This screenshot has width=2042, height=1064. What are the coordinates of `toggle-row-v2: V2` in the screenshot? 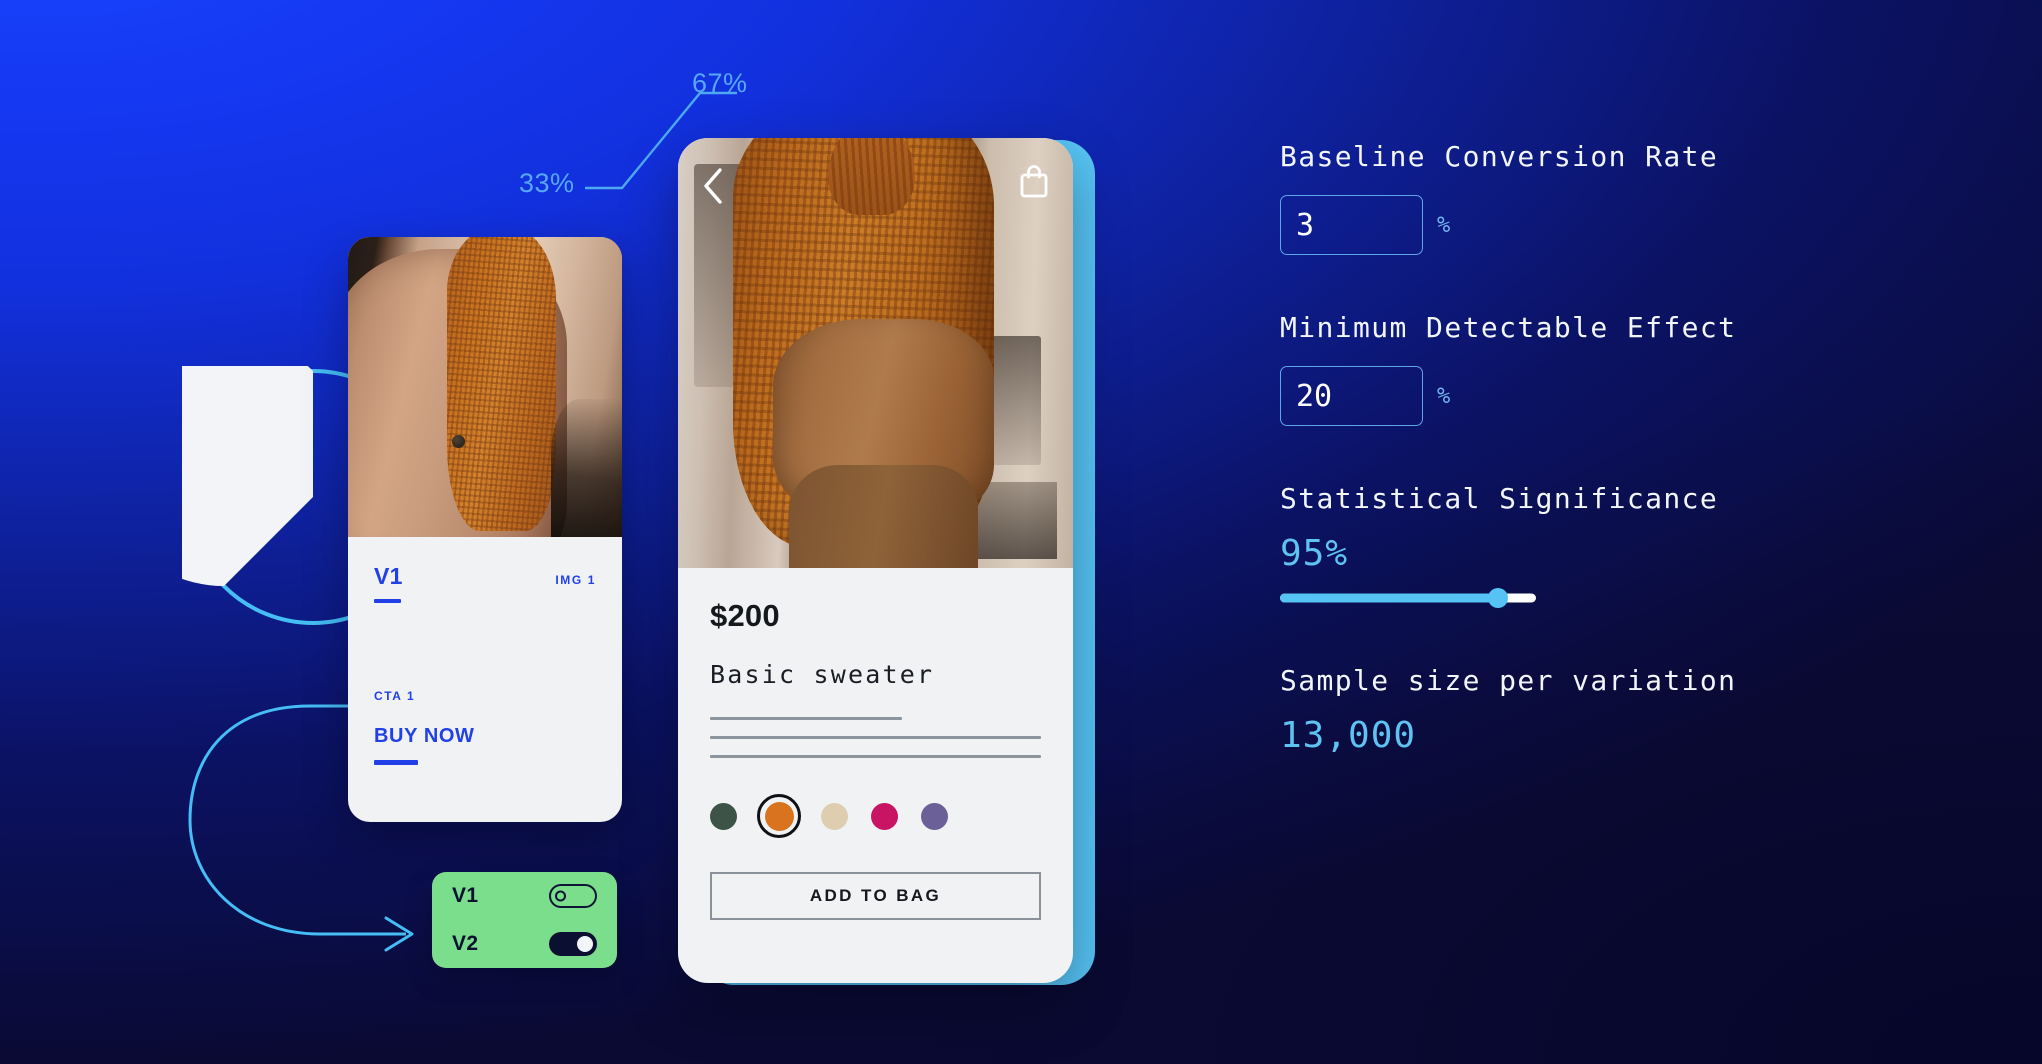 It's located at (524, 944).